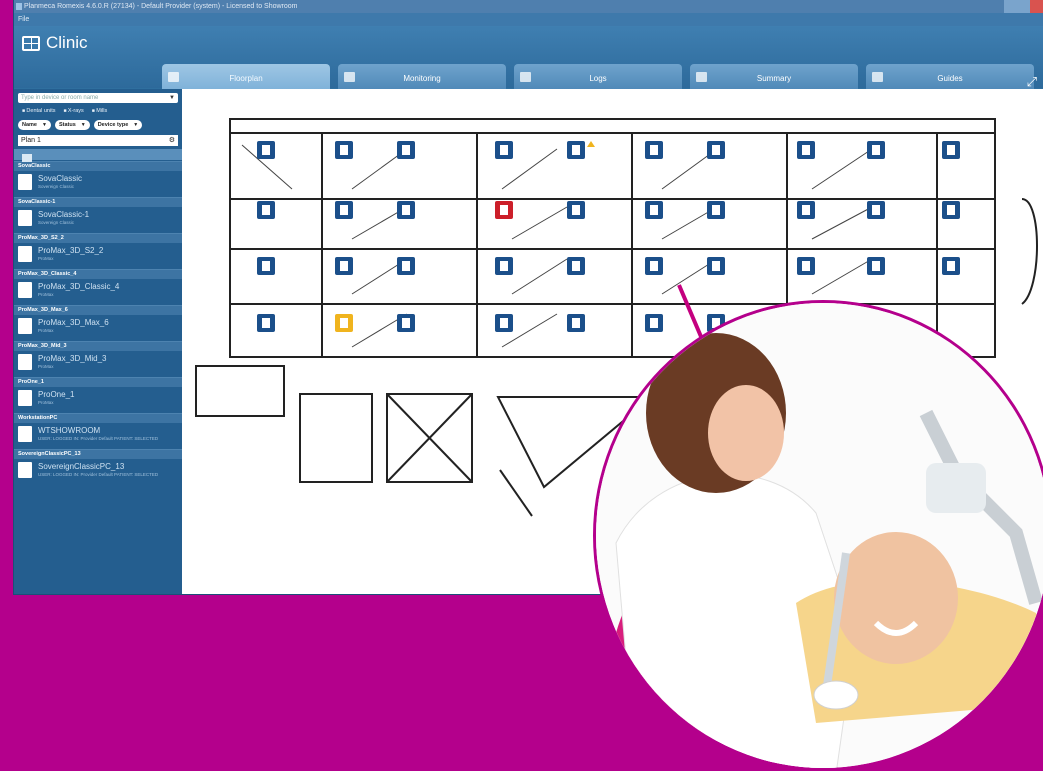 Image resolution: width=1043 pixels, height=771 pixels. I want to click on tab-summary: Summary, so click(774, 78).